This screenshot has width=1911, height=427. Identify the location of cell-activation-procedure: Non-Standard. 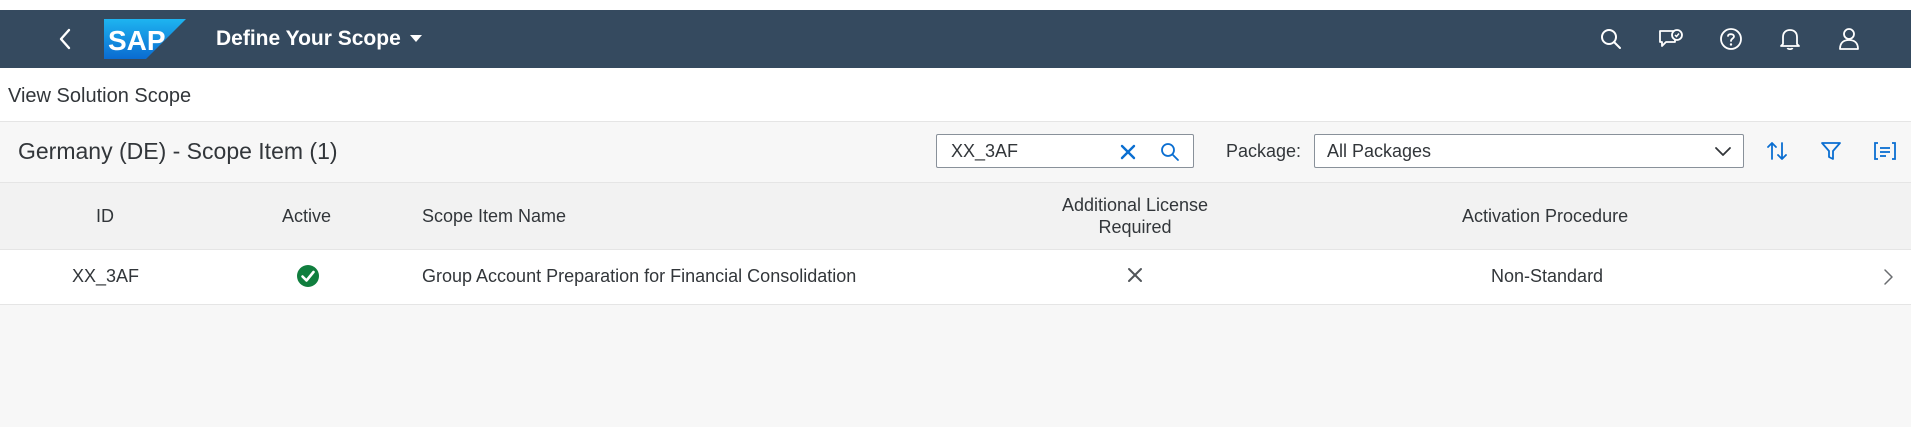
(1547, 276).